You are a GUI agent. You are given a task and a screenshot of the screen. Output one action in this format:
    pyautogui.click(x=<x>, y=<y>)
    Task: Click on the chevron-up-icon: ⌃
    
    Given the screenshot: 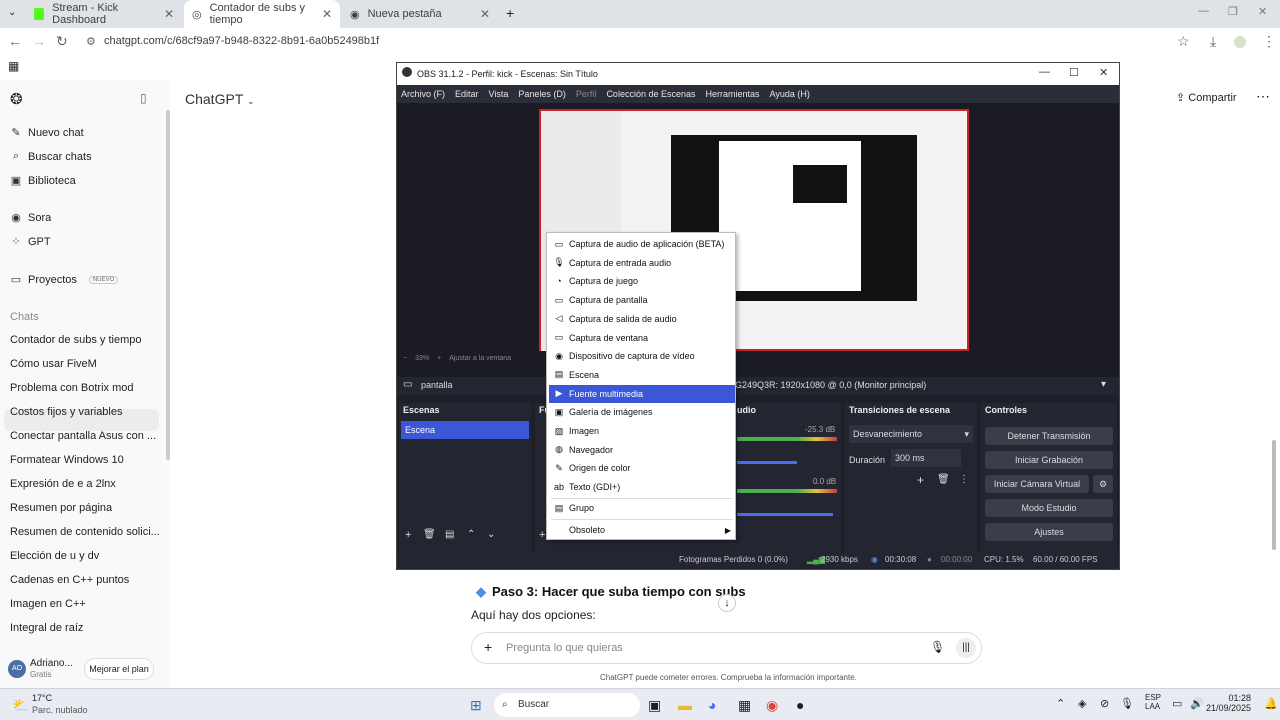 What is the action you would take?
    pyautogui.click(x=1060, y=703)
    